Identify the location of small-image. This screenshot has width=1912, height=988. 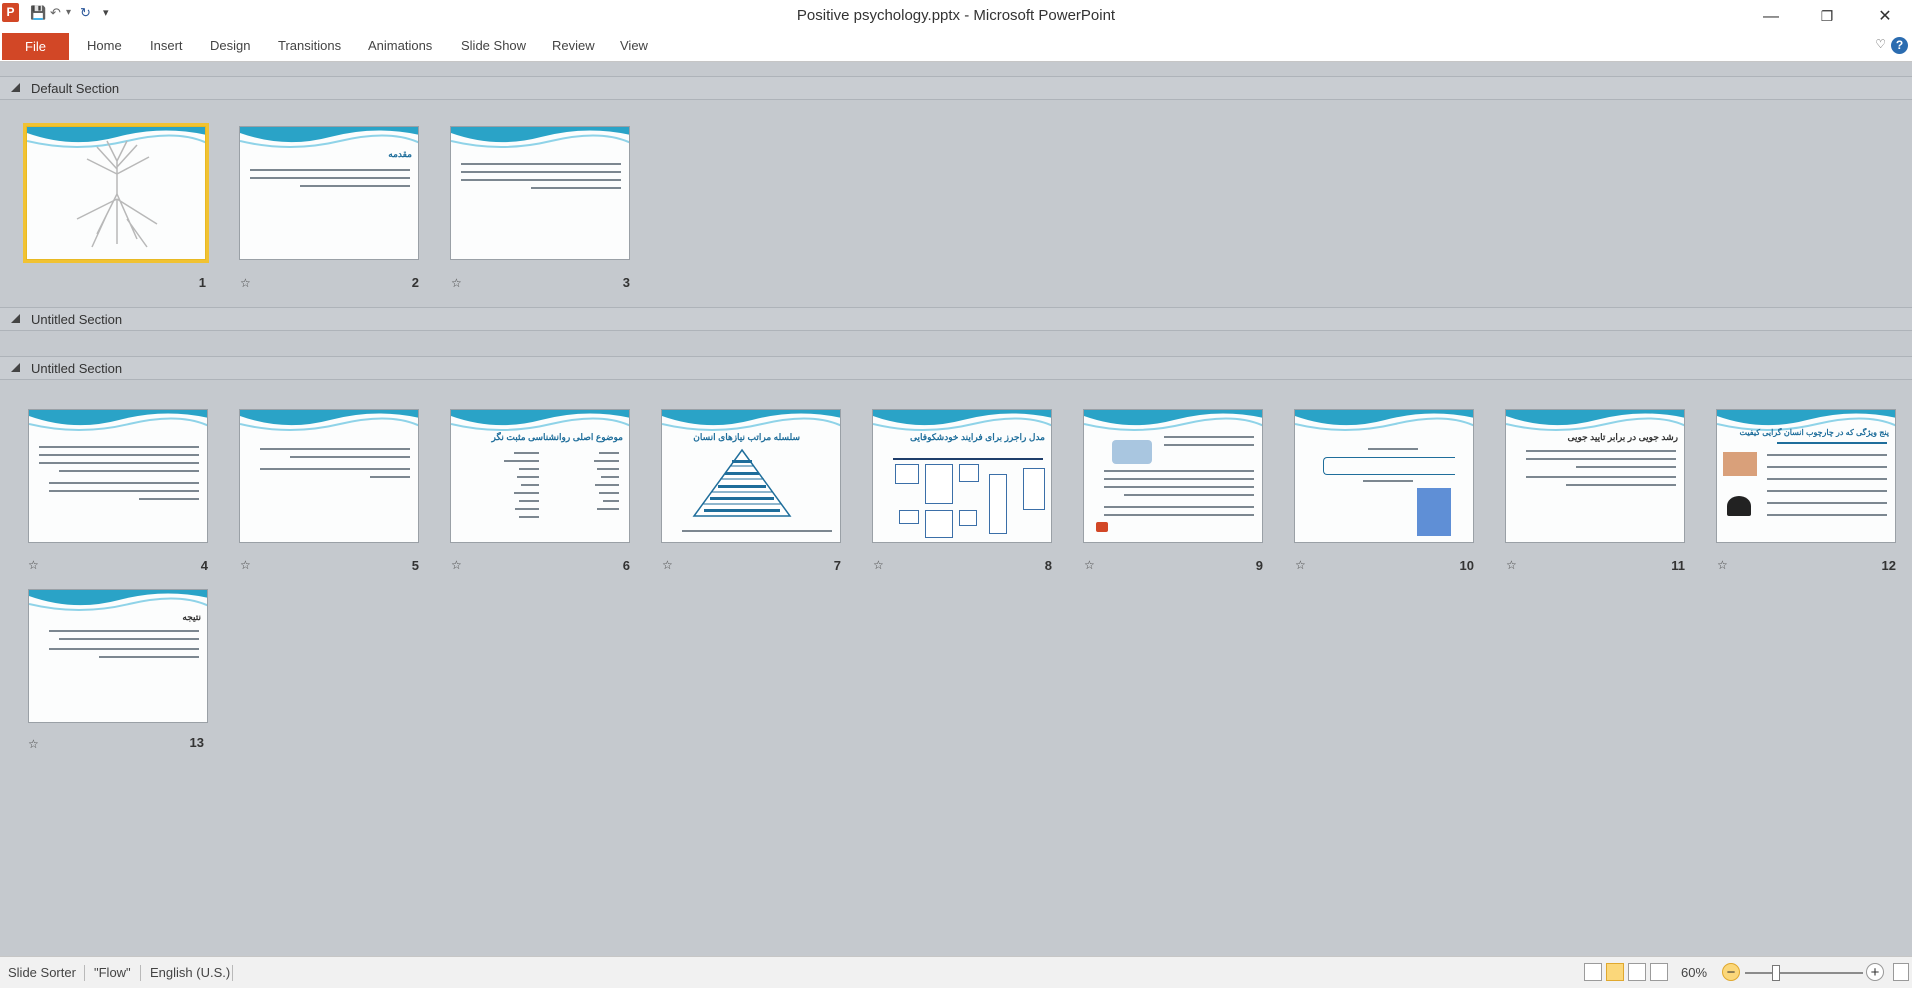
(1102, 527).